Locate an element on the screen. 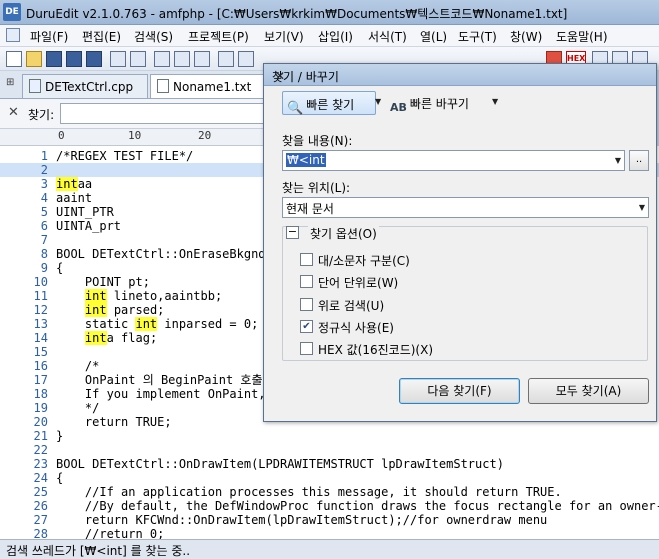 Image resolution: width=659 pixels, height=559 pixels. copy-icon is located at coordinates (182, 59).